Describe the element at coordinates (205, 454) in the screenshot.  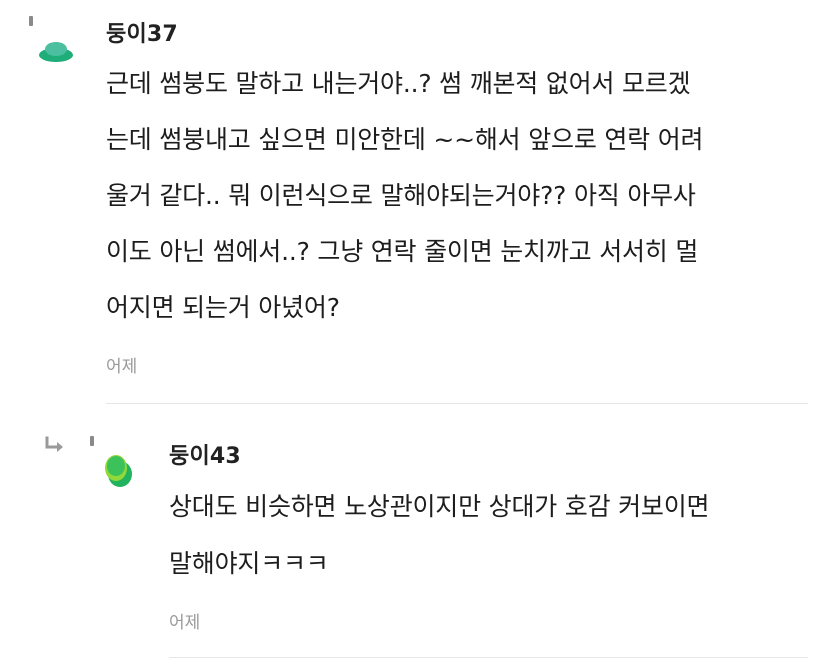
I see `username: 둥이43` at that location.